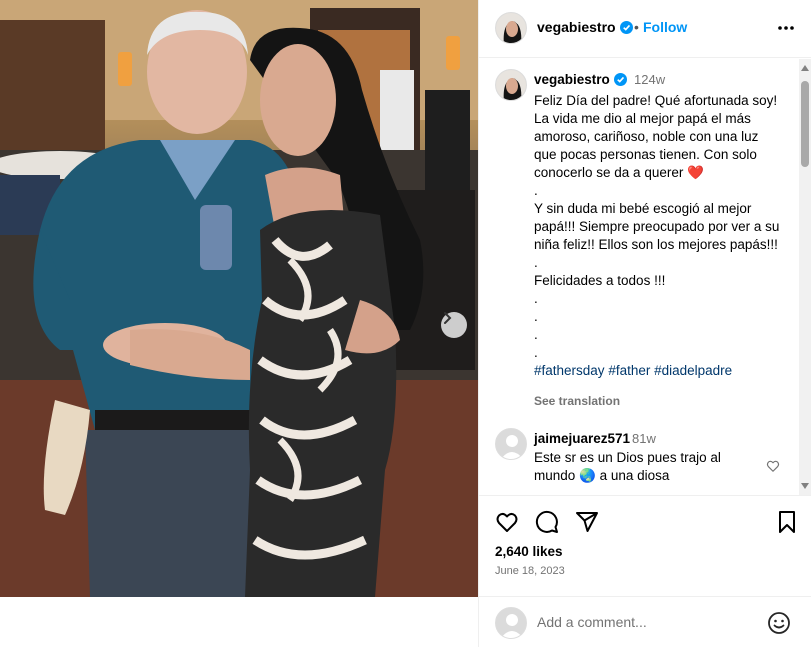 This screenshot has height=647, width=811. What do you see at coordinates (779, 624) in the screenshot?
I see `emoji-icon` at bounding box center [779, 624].